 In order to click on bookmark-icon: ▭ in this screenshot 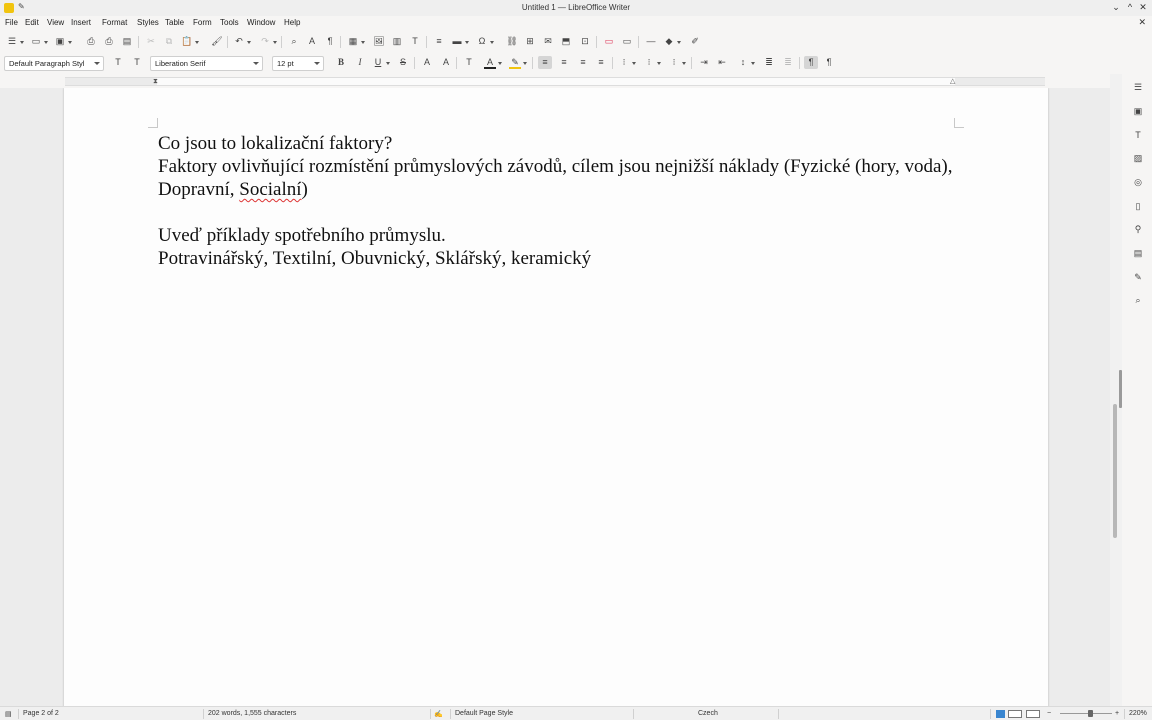, I will do `click(627, 41)`.